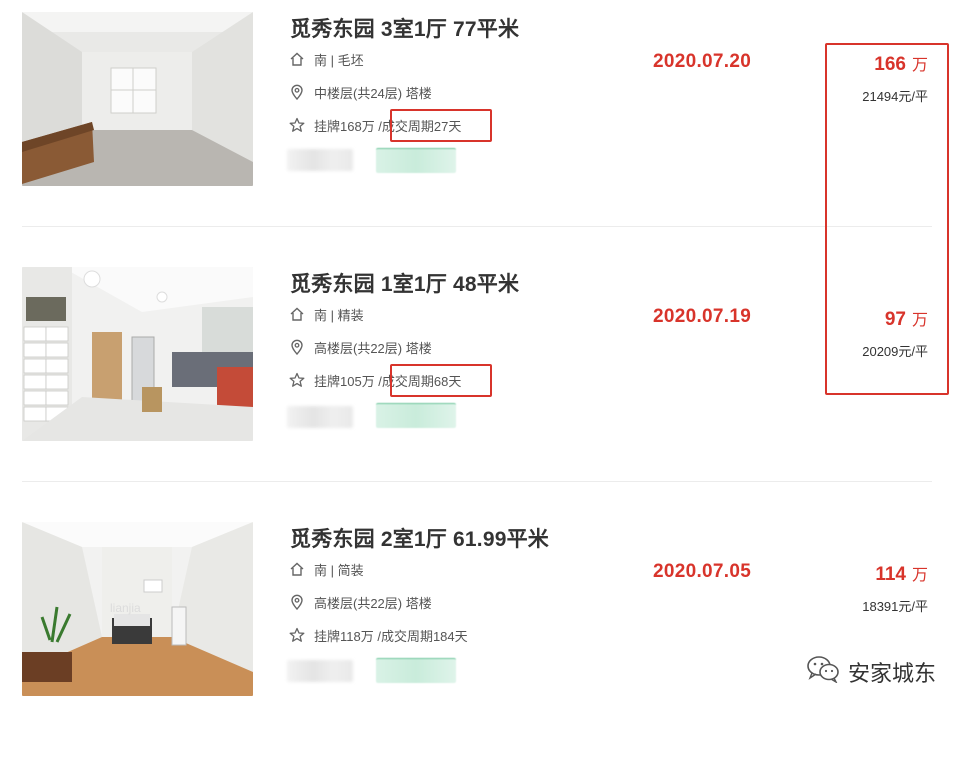 The image size is (968, 765). I want to click on deal-date: 2020.07.05, so click(702, 571).